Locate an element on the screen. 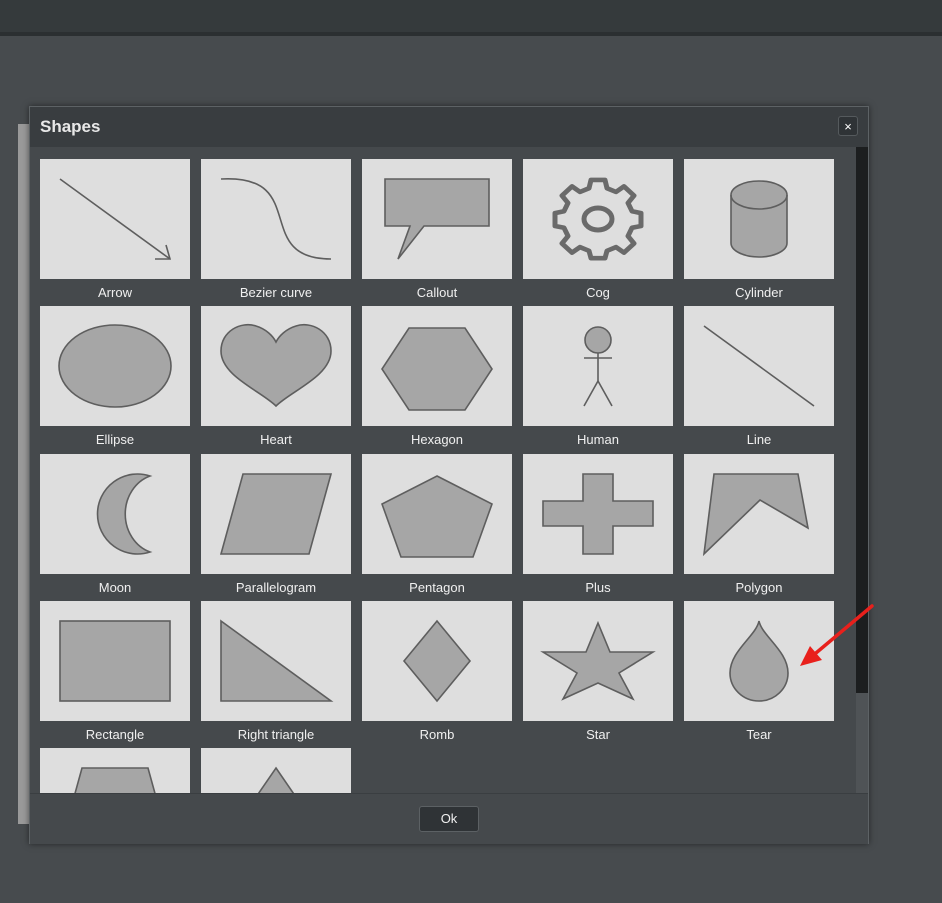  shape-tile-hexagon: Hexagon is located at coordinates (437, 378).